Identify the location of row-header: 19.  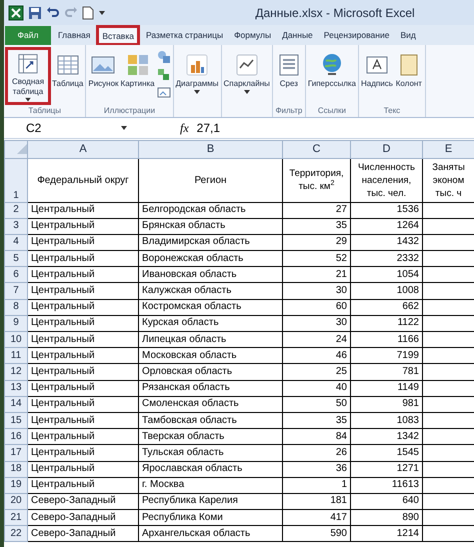
(16, 485).